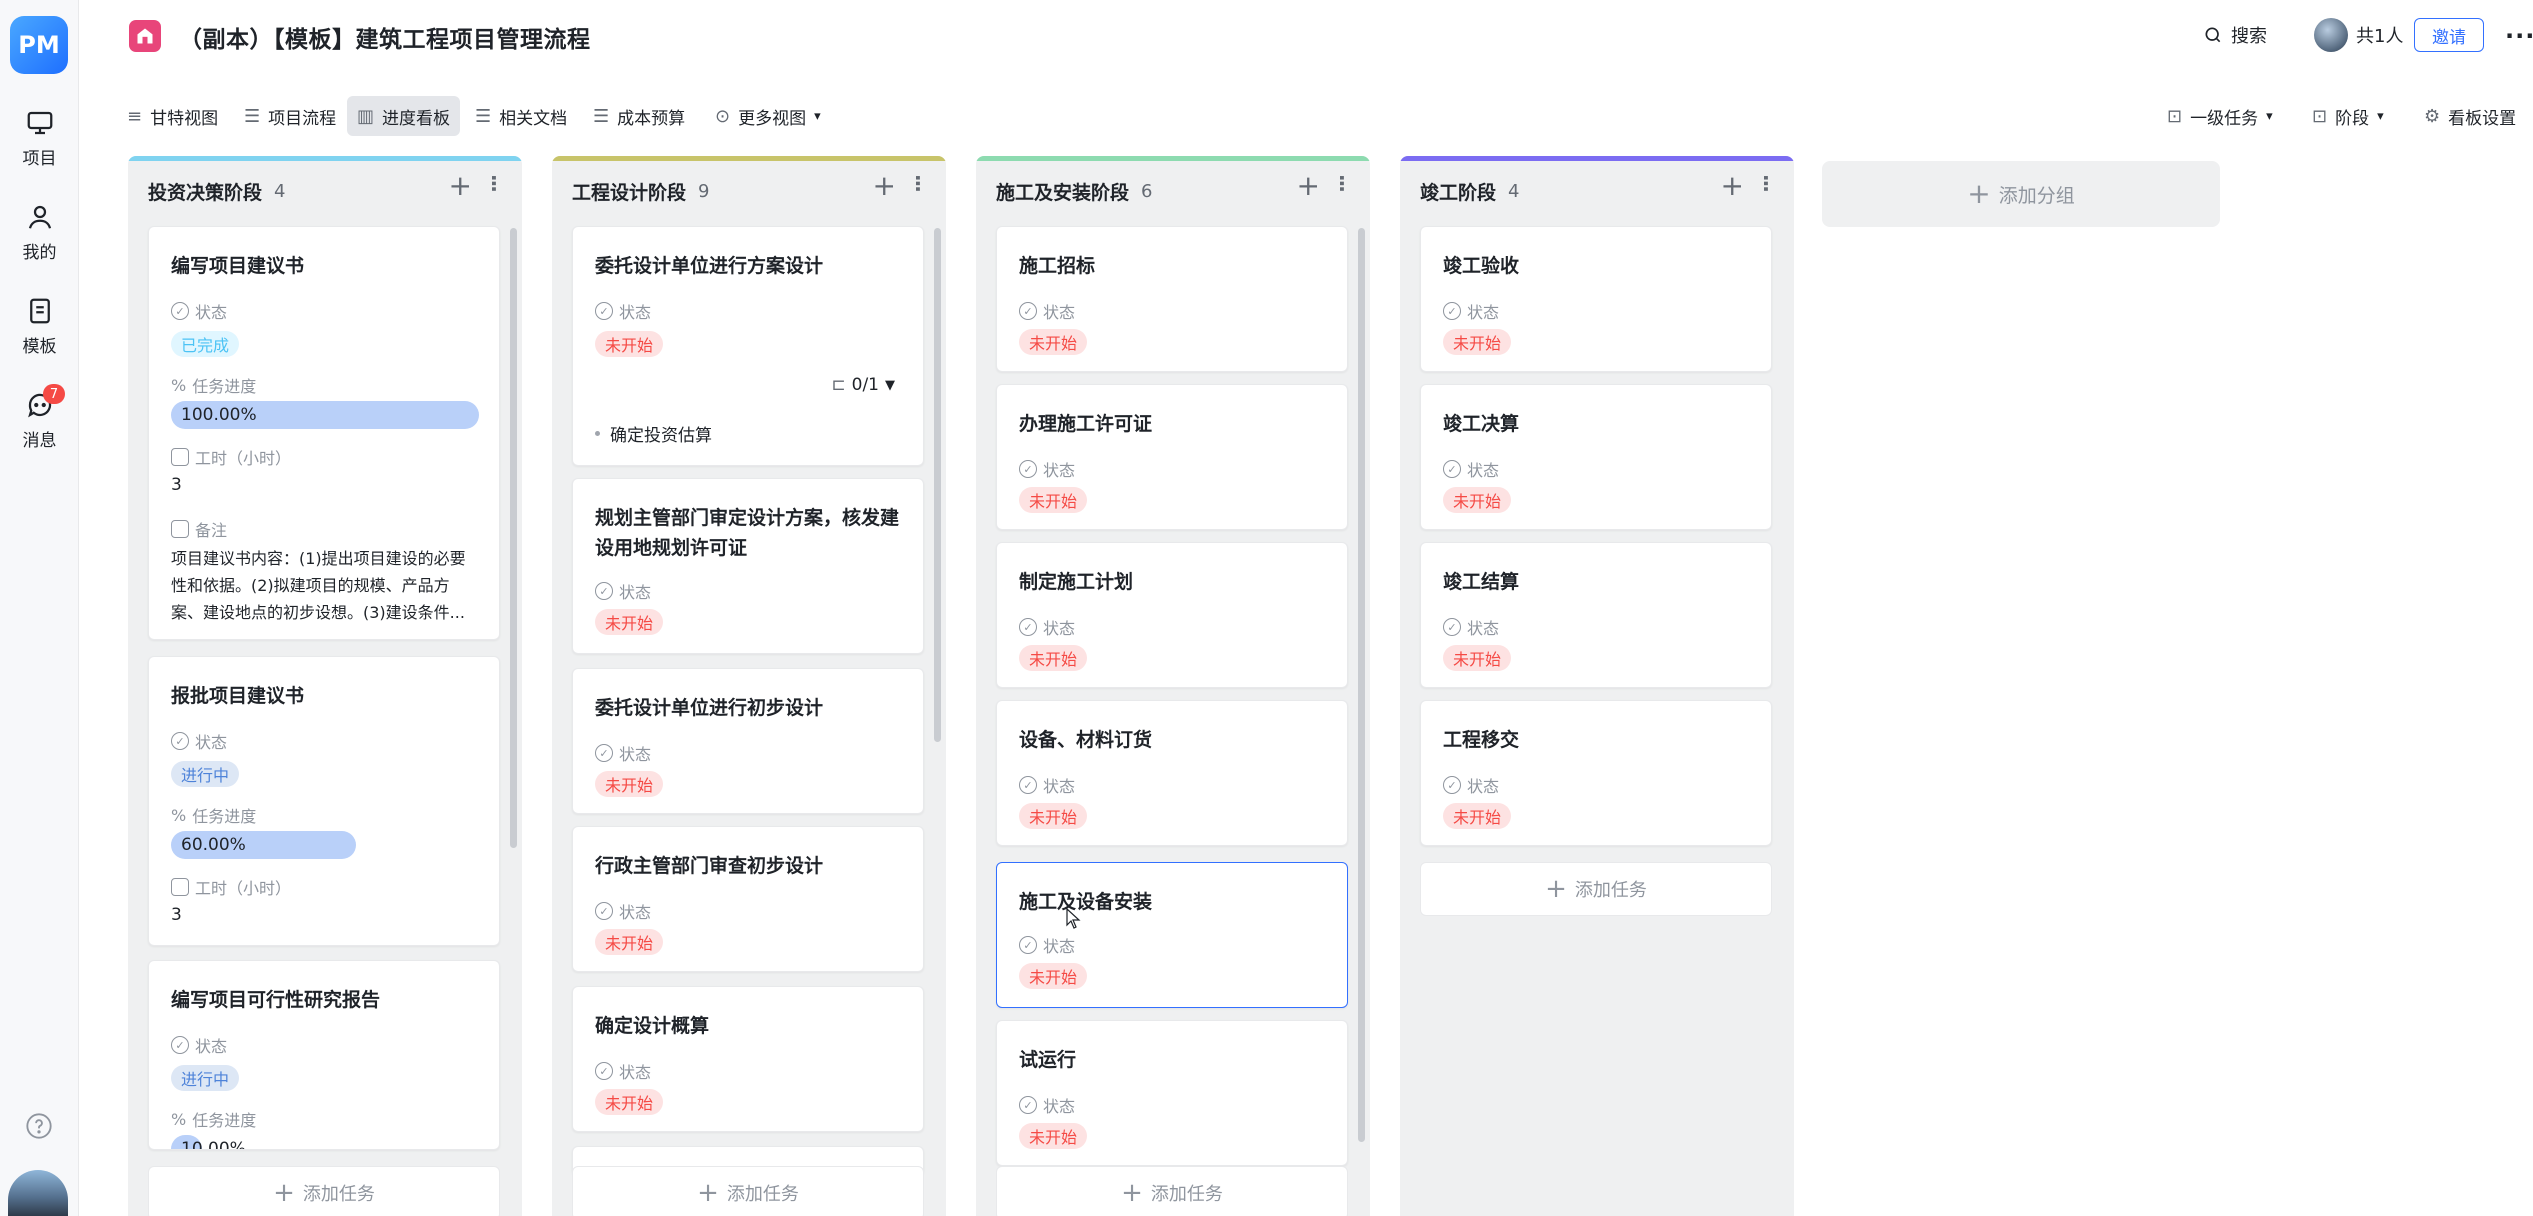  Describe the element at coordinates (39, 422) in the screenshot. I see `sidebar-item-messages: 消息 7` at that location.